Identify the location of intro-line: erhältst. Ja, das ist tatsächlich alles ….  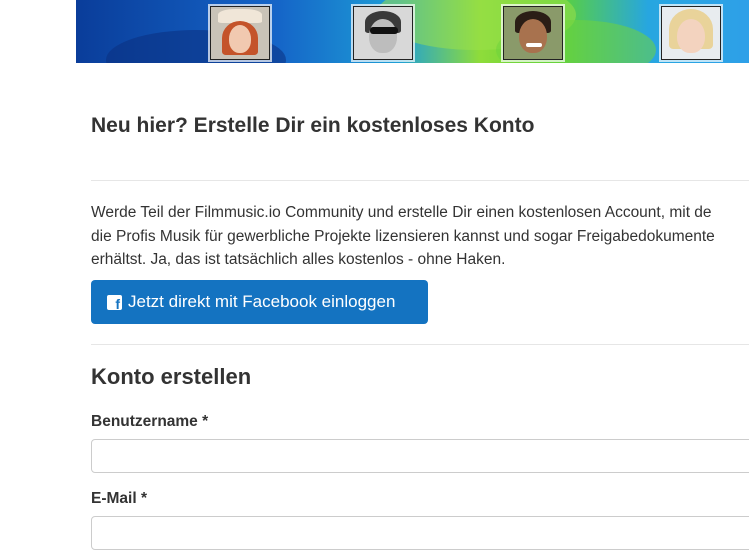
(298, 259).